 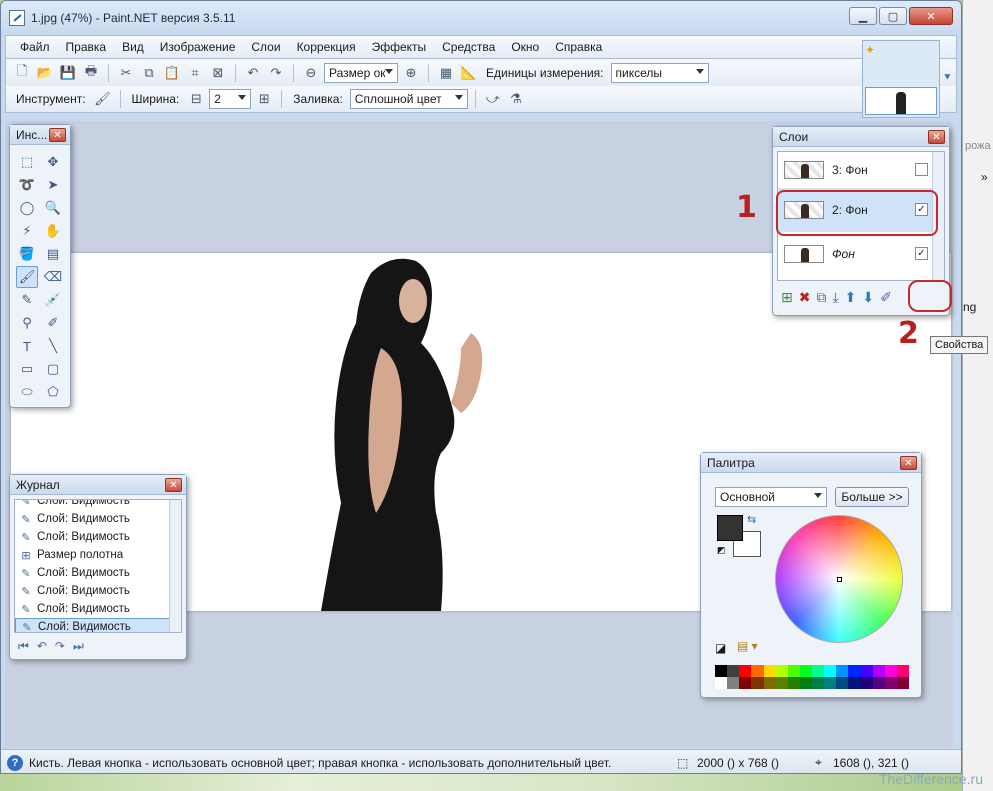 What do you see at coordinates (730, 528) in the screenshot?
I see `primary-color-swatch` at bounding box center [730, 528].